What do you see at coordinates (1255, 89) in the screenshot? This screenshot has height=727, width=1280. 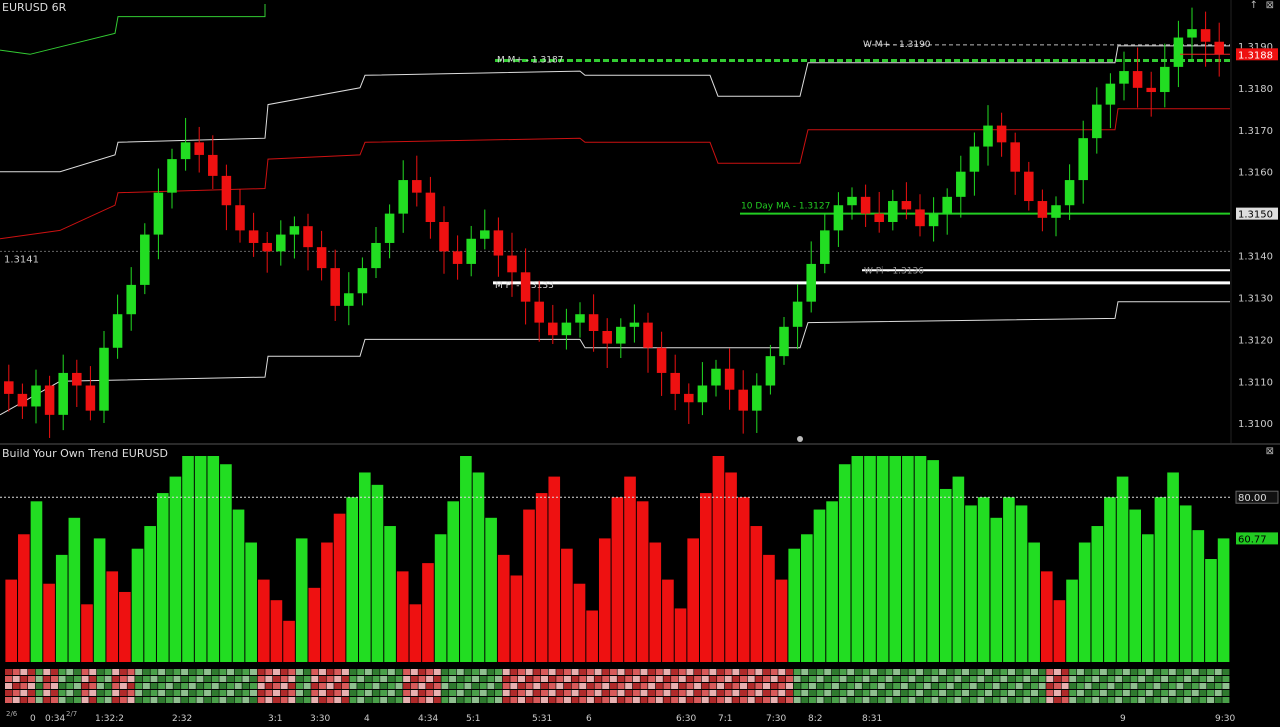 I see `y-tick-label: 1.3180` at bounding box center [1255, 89].